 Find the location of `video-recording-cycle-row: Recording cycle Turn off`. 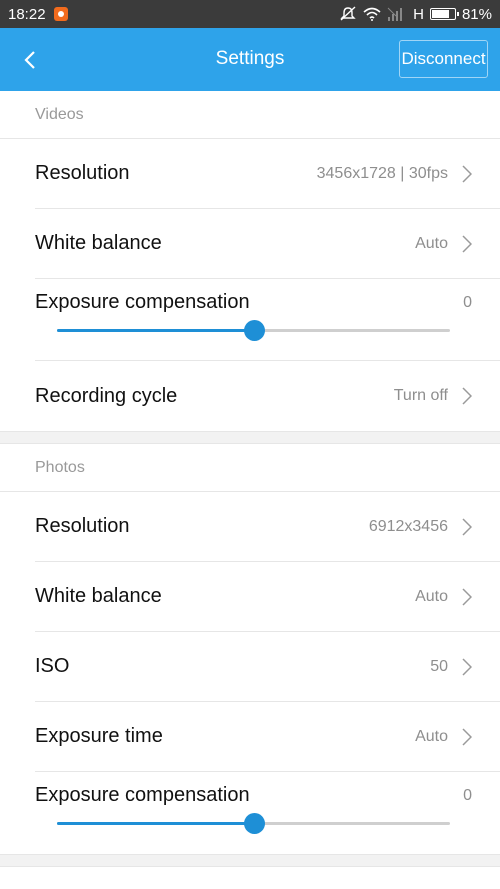

video-recording-cycle-row: Recording cycle Turn off is located at coordinates (267, 396).